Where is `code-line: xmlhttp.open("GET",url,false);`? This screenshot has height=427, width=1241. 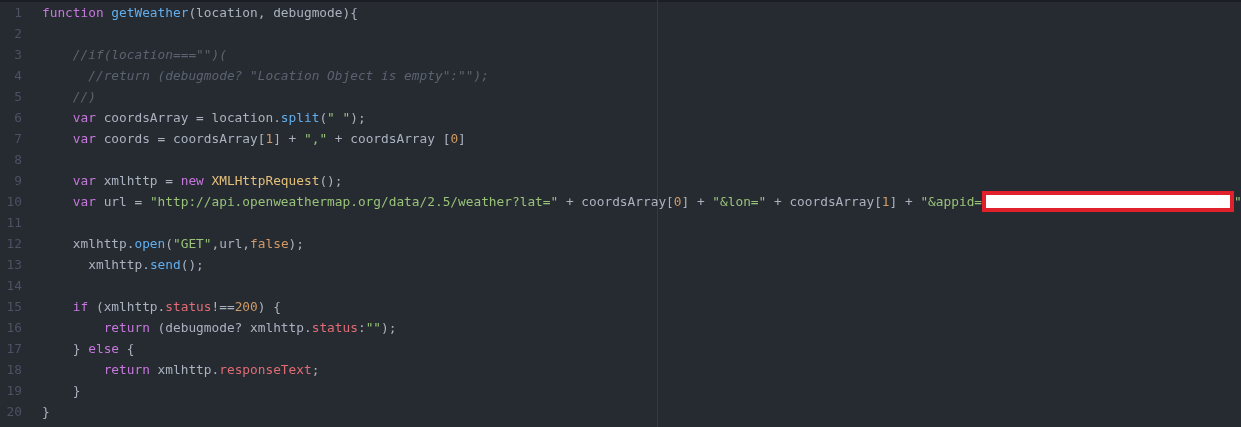 code-line: xmlhttp.open("GET",url,false); is located at coordinates (187, 243).